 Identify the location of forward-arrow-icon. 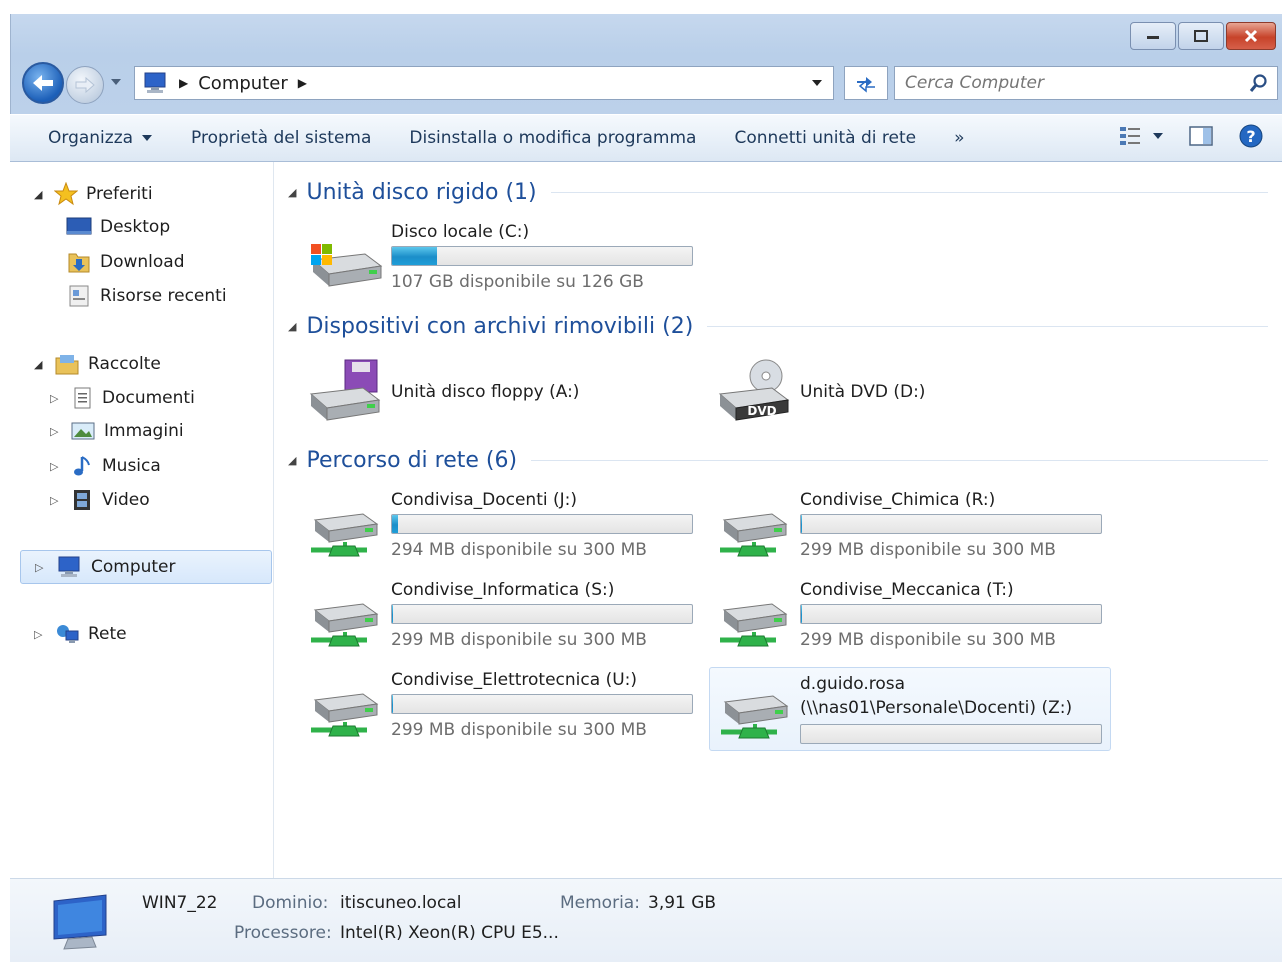
(85, 85).